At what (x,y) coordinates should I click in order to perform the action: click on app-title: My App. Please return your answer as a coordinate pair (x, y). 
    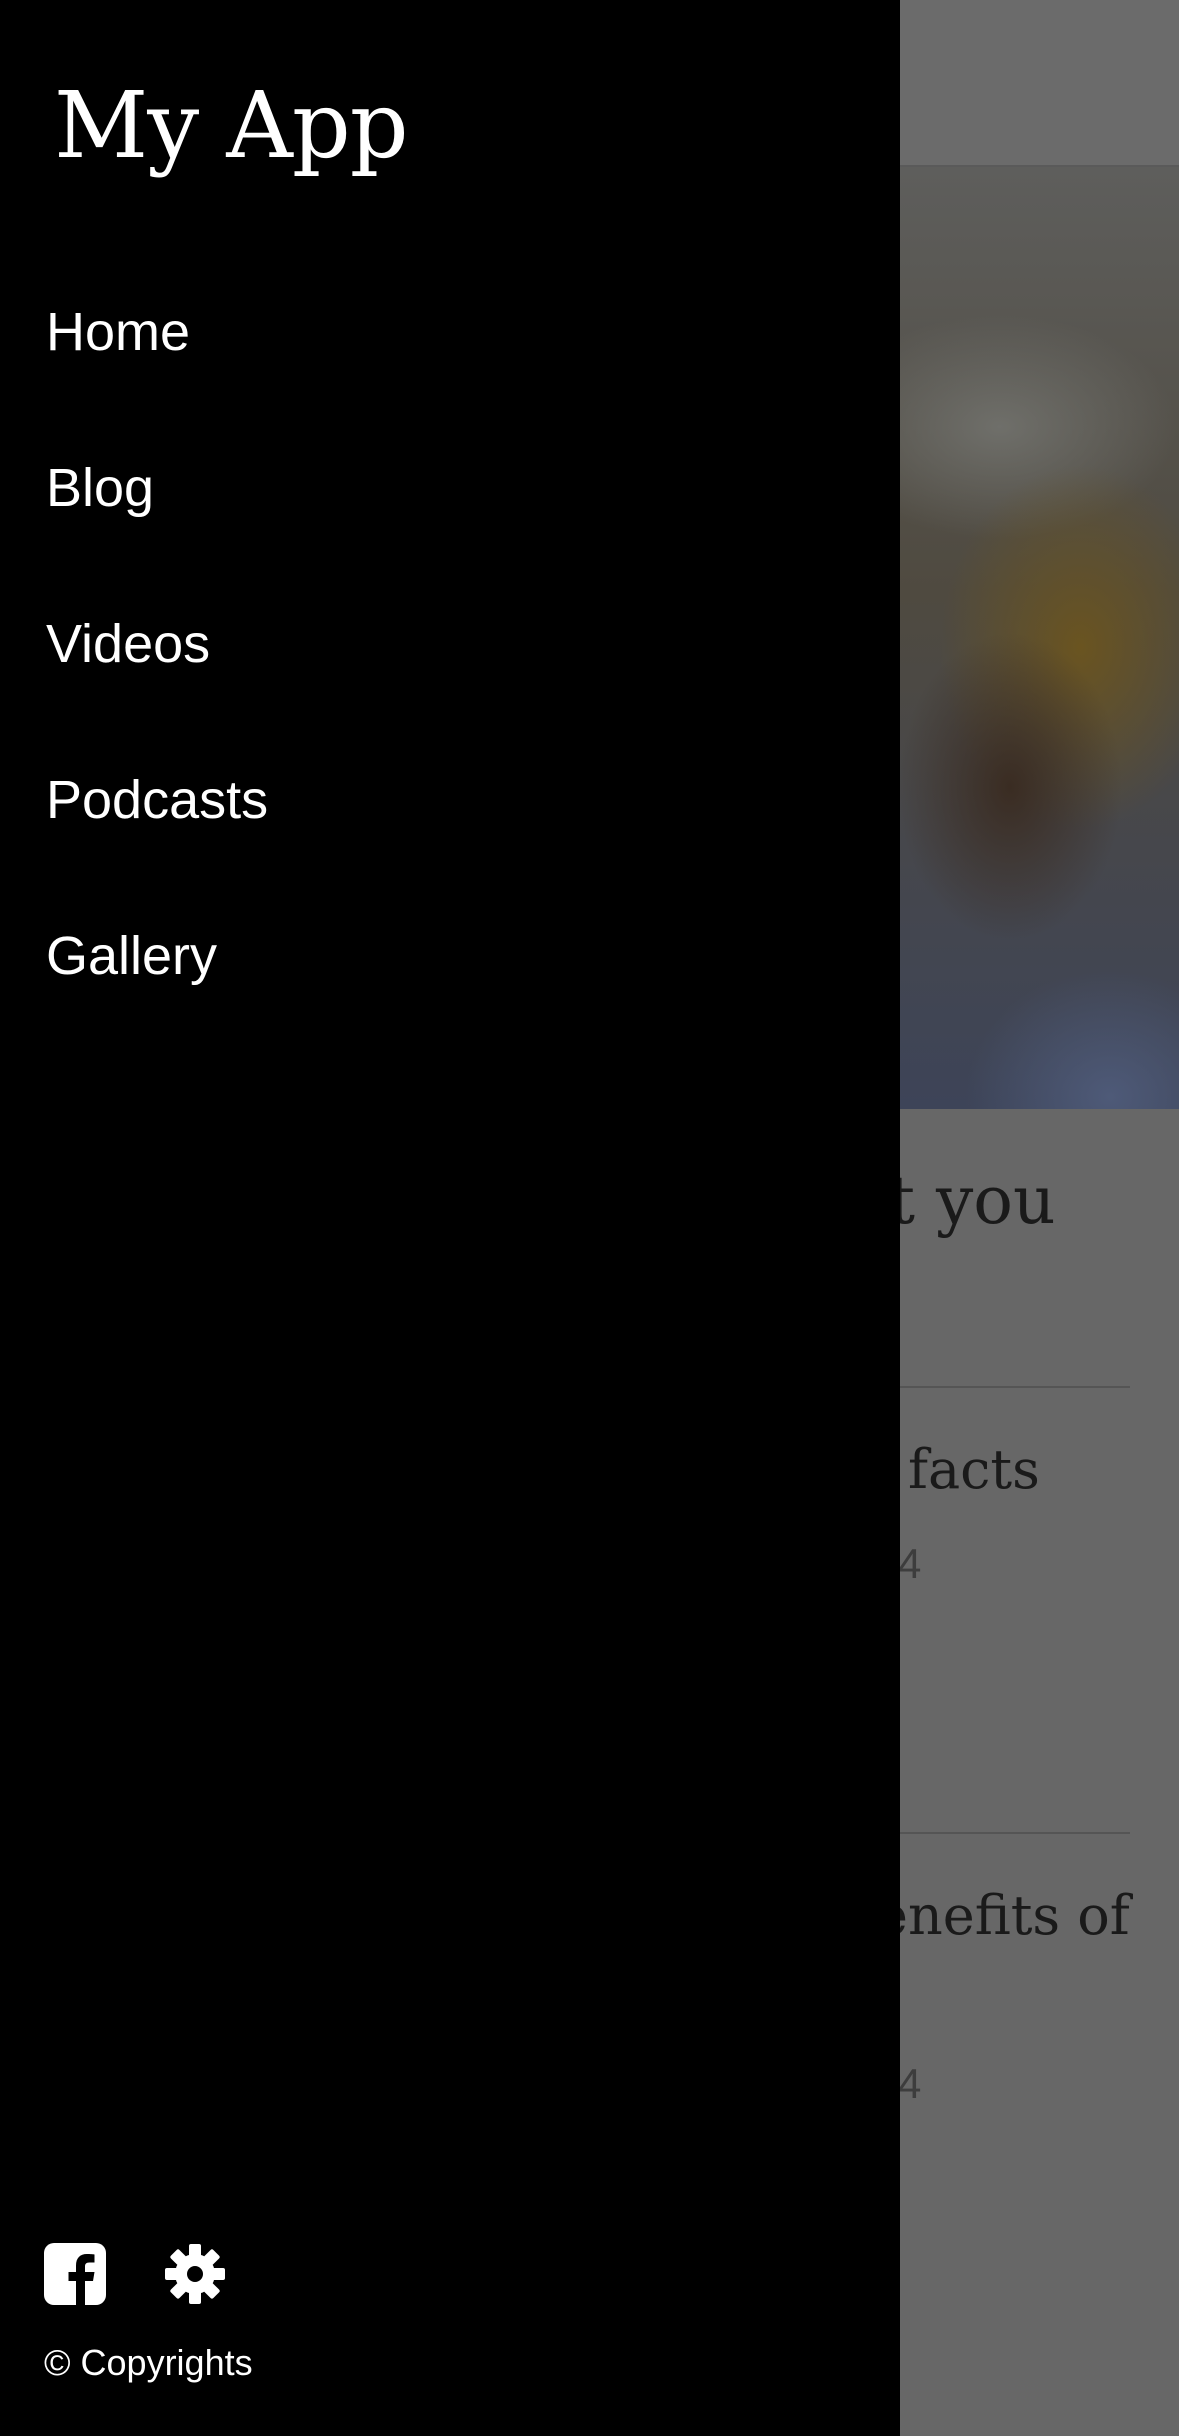
    Looking at the image, I should click on (231, 125).